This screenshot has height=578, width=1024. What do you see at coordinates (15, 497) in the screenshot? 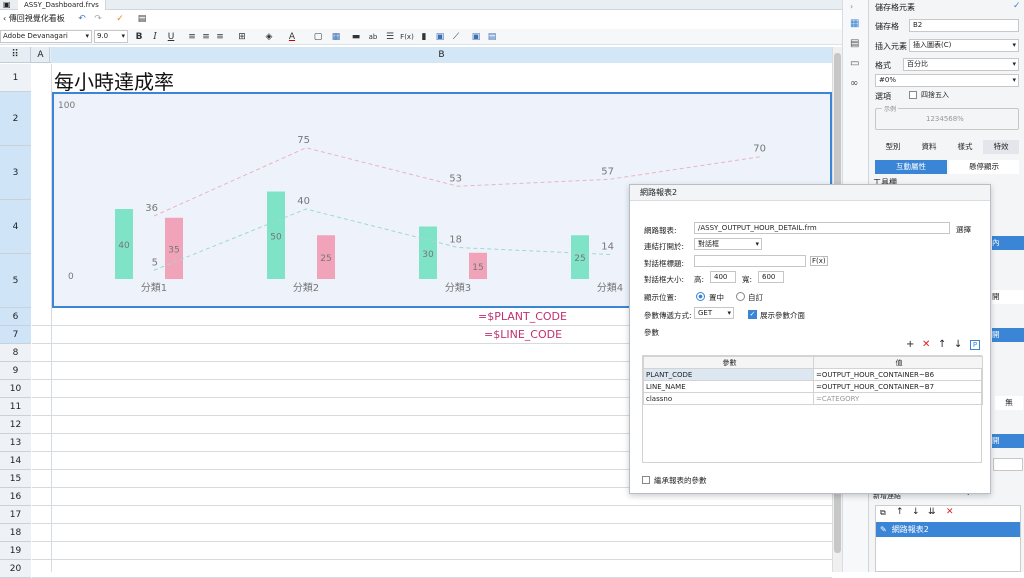
I see `row-header: 16` at bounding box center [15, 497].